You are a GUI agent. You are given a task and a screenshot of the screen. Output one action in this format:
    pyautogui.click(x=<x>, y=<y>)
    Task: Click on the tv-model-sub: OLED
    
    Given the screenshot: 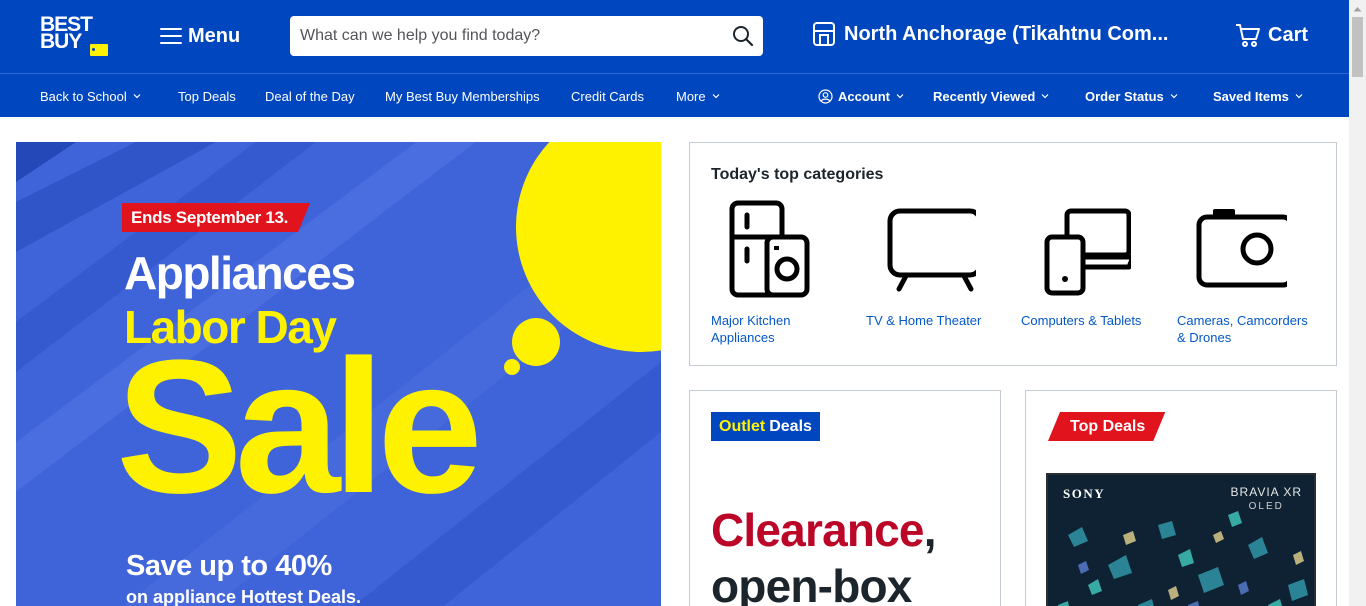 What is the action you would take?
    pyautogui.click(x=1266, y=506)
    